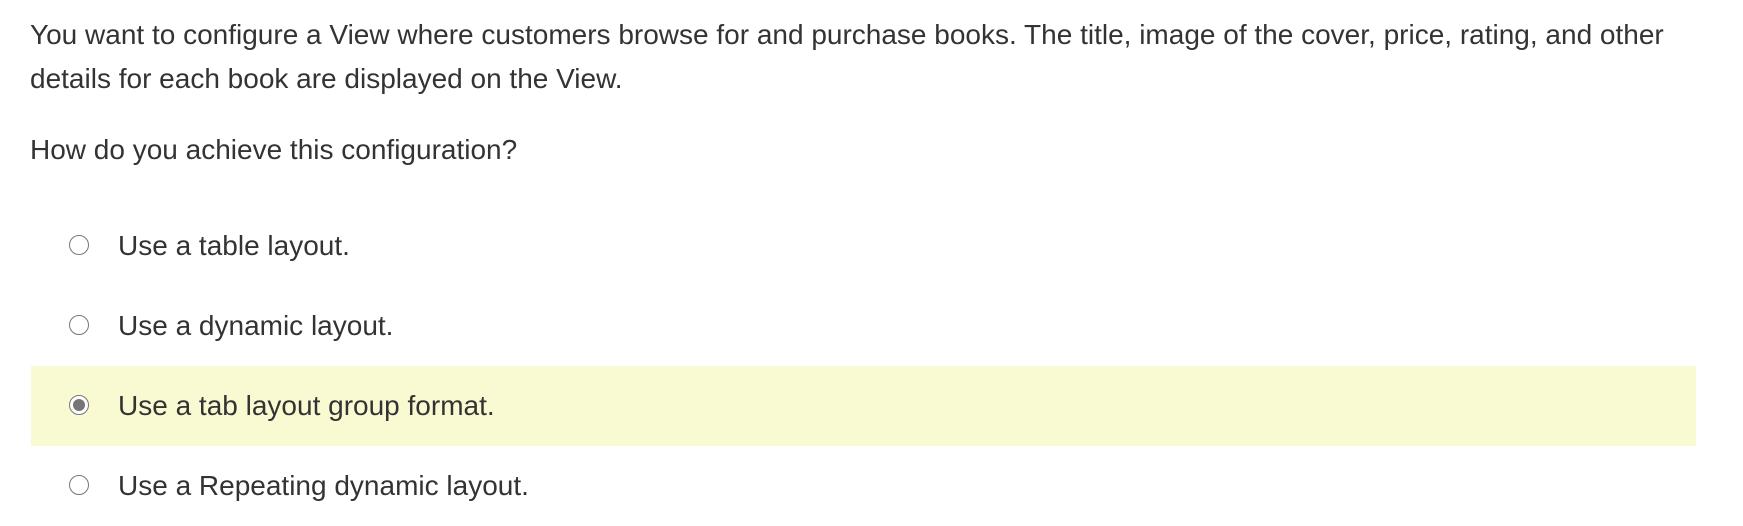 This screenshot has height=526, width=1743. Describe the element at coordinates (863, 406) in the screenshot. I see `answer-option-3: Use a tab layout group format.` at that location.